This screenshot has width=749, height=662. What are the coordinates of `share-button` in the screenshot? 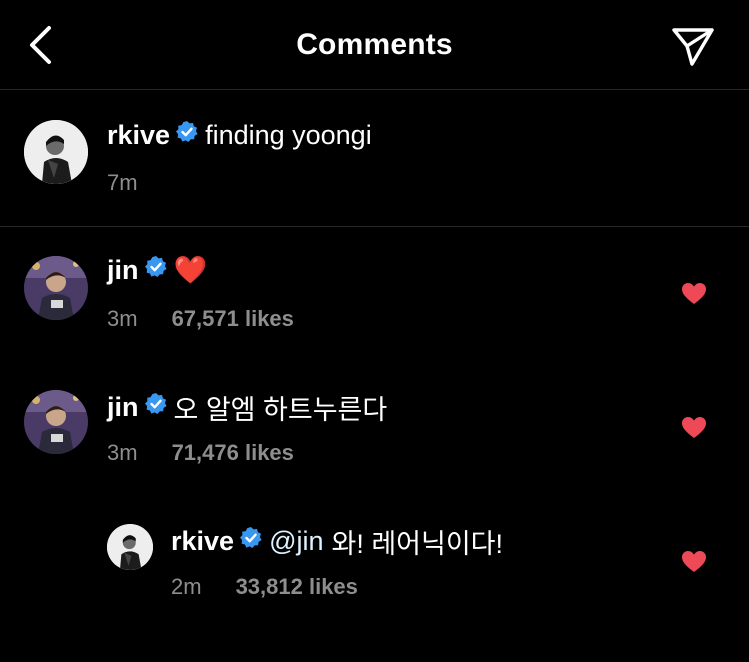 It's located at (693, 45).